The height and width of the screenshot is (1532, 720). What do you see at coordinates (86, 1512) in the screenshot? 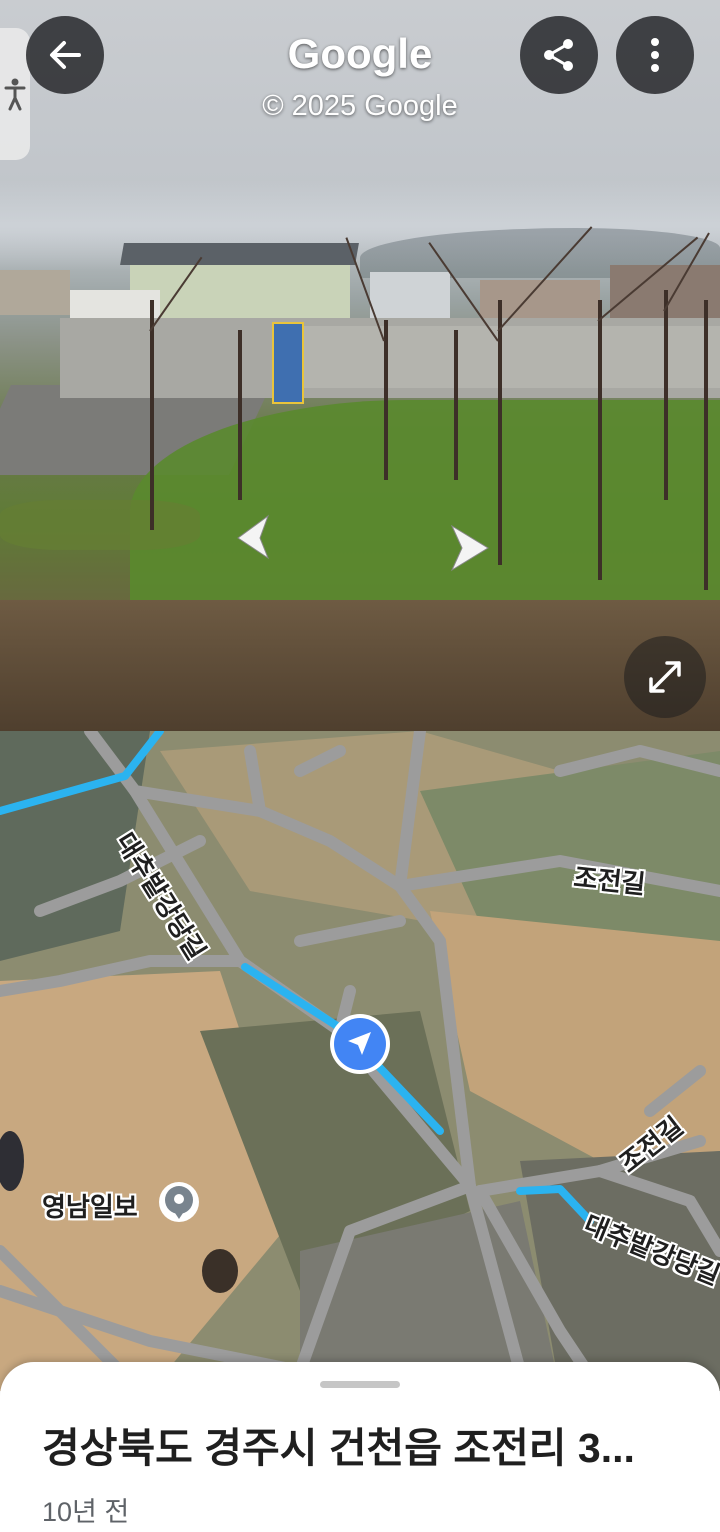
I see `capture-date: 10년 전` at bounding box center [86, 1512].